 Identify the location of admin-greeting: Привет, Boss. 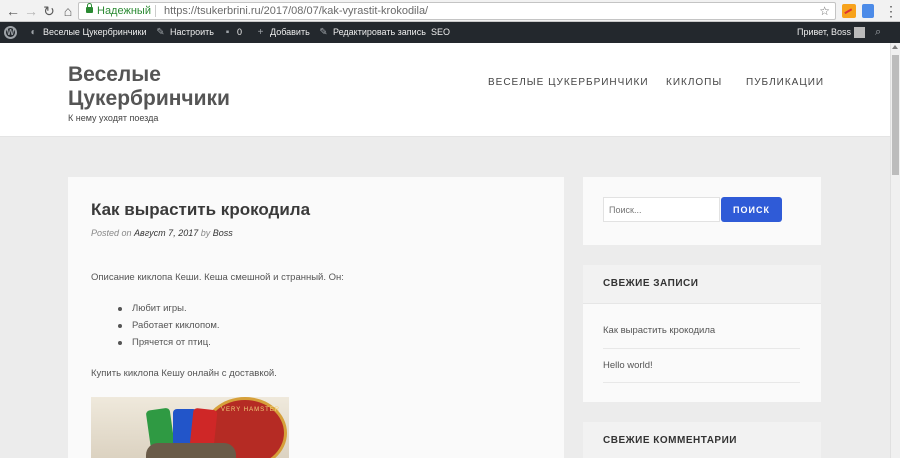
(824, 32).